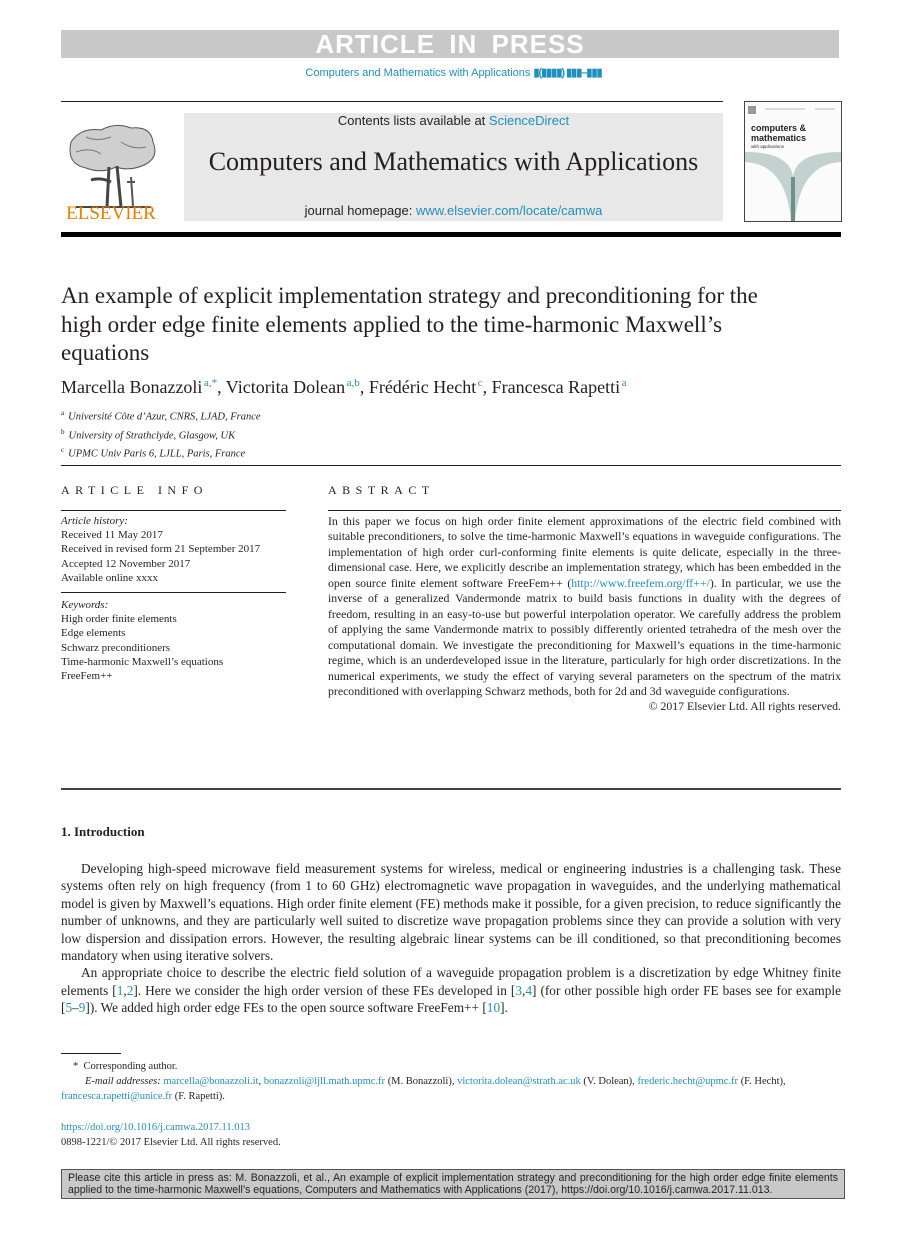 Image resolution: width=907 pixels, height=1238 pixels. What do you see at coordinates (78, 1066) in the screenshot?
I see `asterisk-icon: *` at bounding box center [78, 1066].